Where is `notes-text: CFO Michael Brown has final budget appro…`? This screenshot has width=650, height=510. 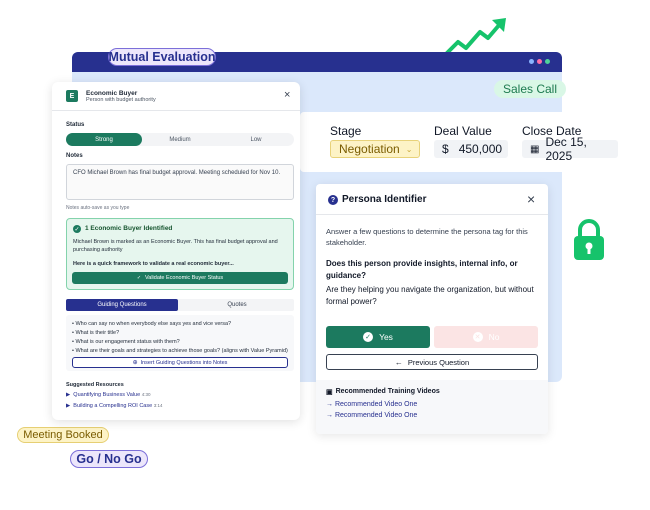 notes-text: CFO Michael Brown has final budget appro… is located at coordinates (177, 173).